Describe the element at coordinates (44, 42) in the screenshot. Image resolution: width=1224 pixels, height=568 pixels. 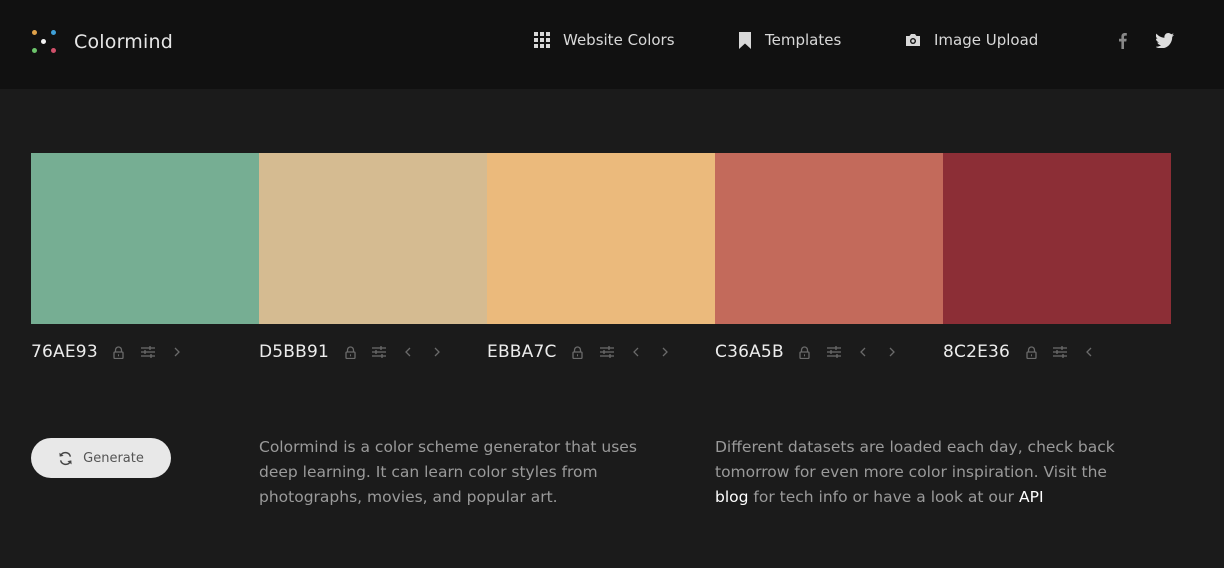
I see `colormind-logo-icon` at that location.